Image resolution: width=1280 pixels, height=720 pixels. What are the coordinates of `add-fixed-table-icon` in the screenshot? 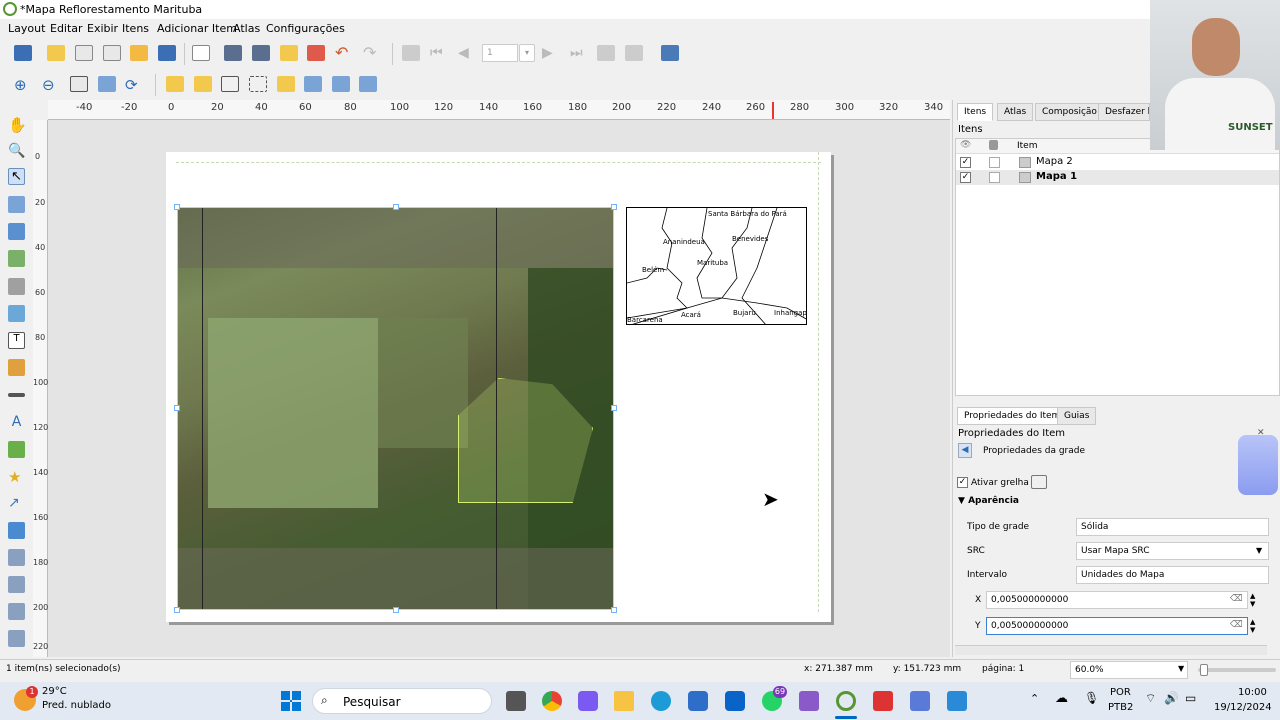 It's located at (16, 611).